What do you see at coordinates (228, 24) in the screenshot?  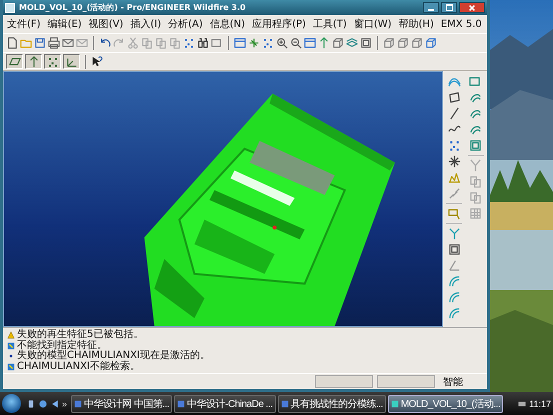 I see `menu-item: 信息(N)` at bounding box center [228, 24].